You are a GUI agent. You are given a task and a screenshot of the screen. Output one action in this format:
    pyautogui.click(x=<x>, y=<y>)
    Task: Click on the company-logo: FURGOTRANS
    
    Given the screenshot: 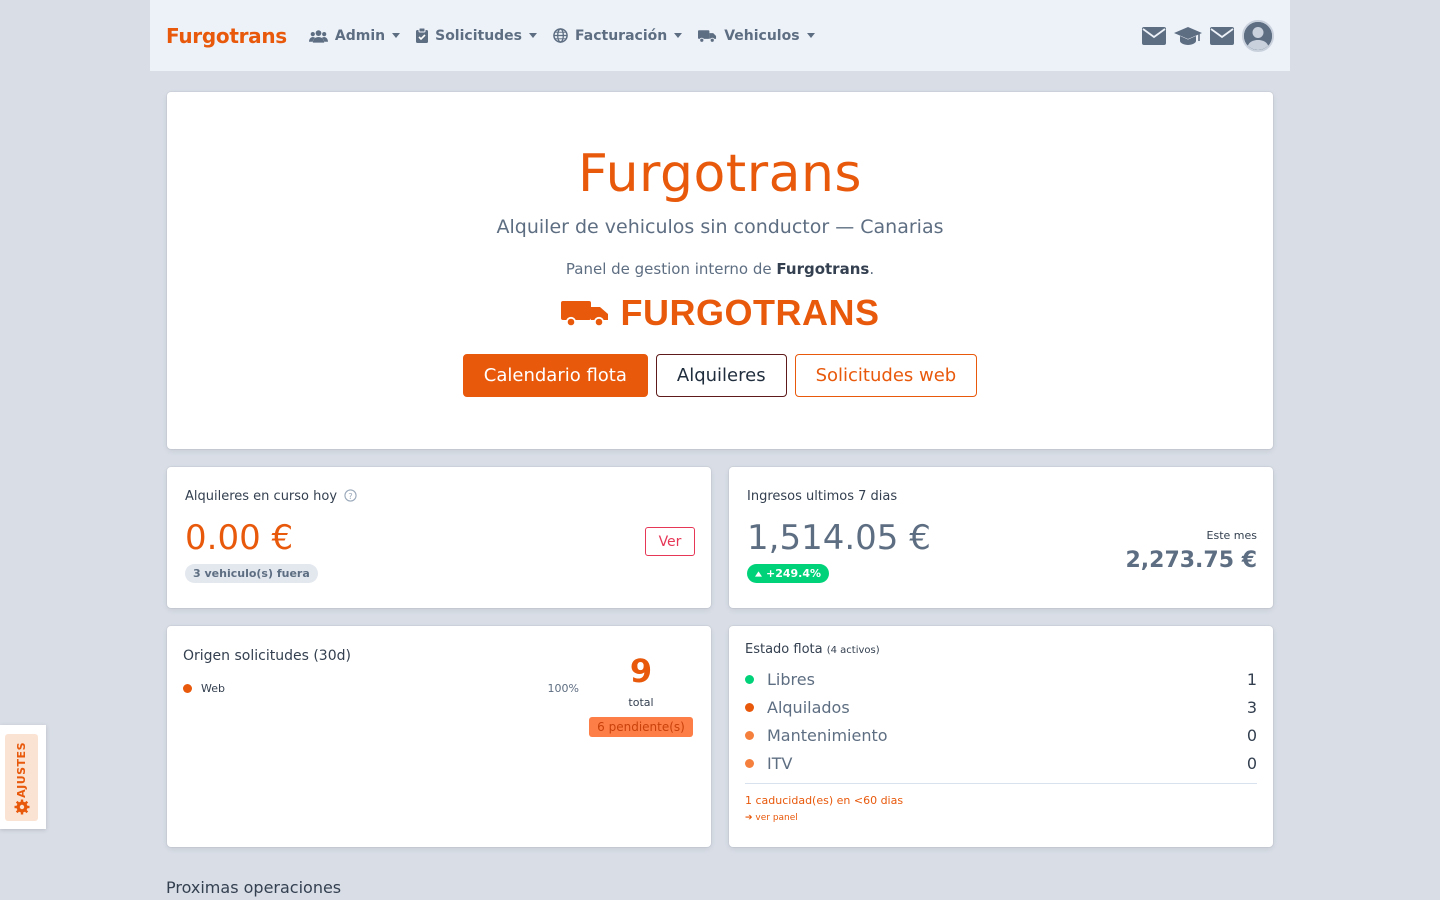 What is the action you would take?
    pyautogui.click(x=720, y=313)
    